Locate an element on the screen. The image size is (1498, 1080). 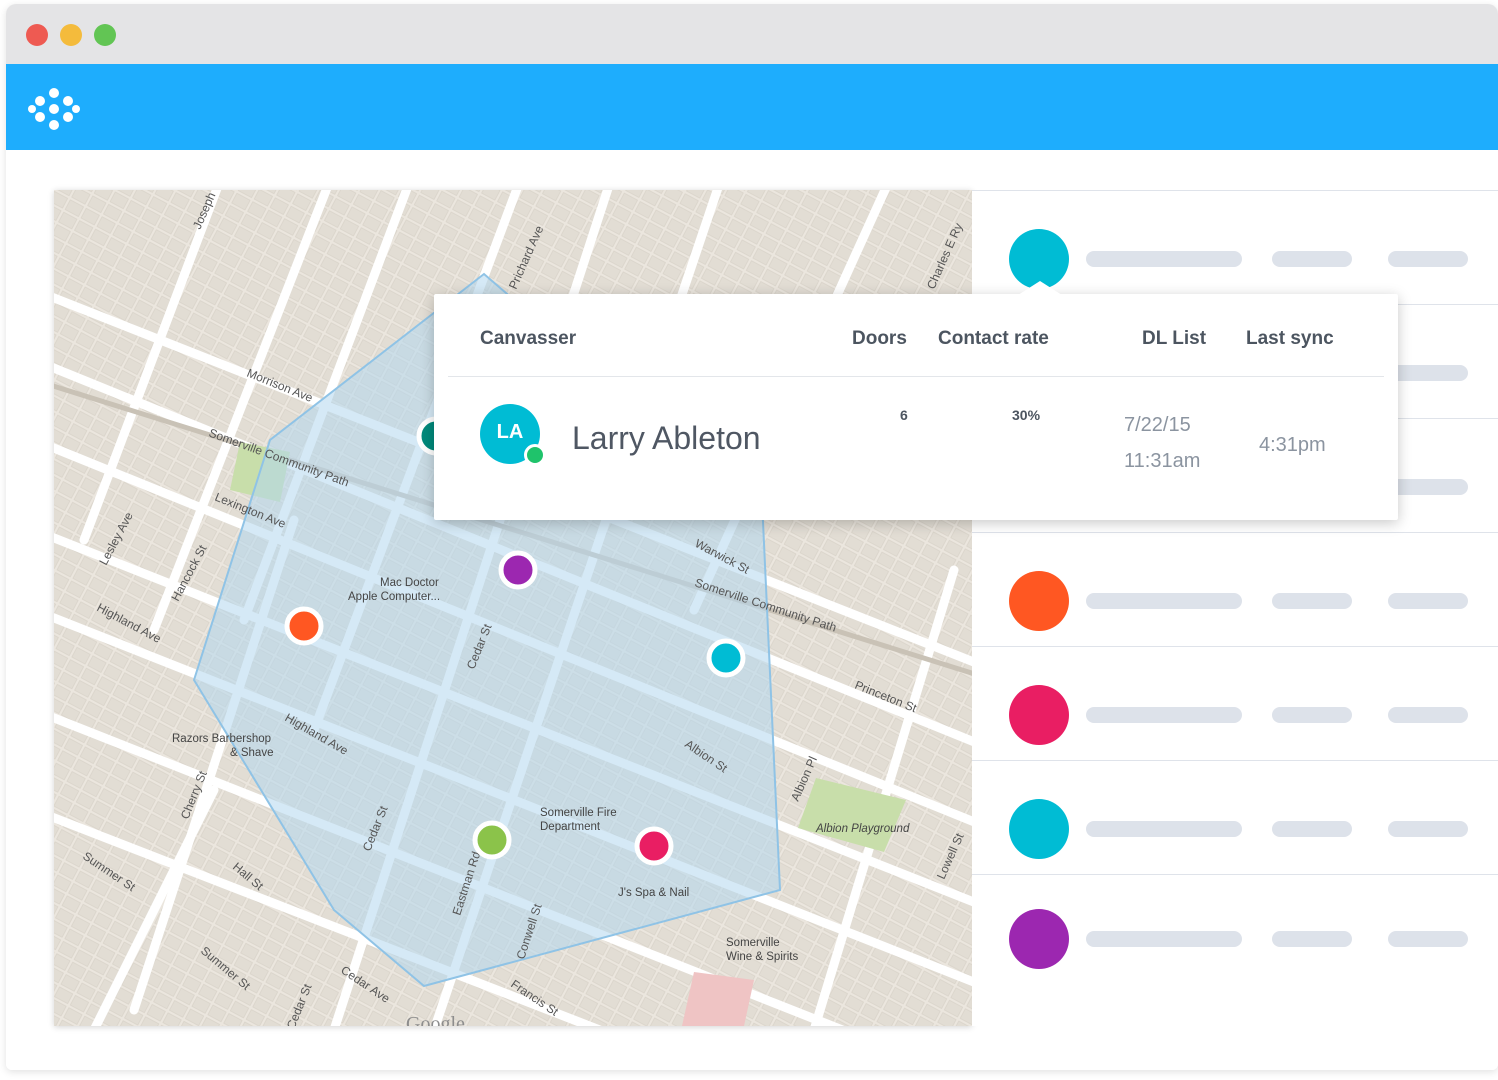
dl-list-date: 7/22/15 is located at coordinates (1157, 425).